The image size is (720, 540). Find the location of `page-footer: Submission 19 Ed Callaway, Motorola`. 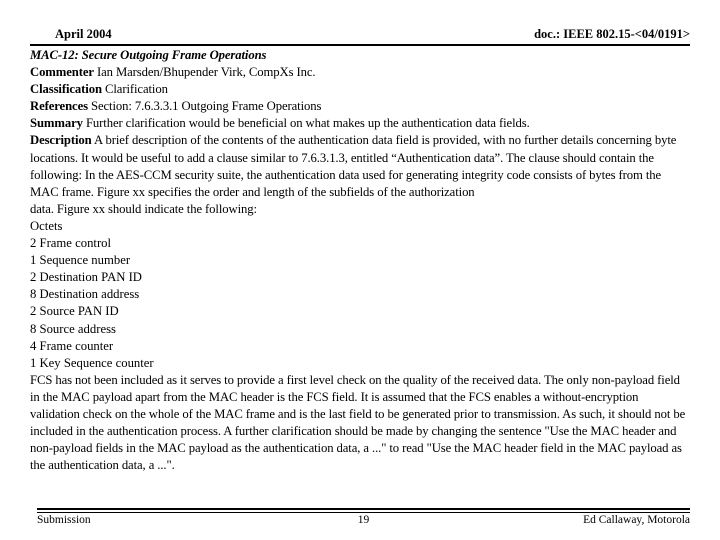

page-footer: Submission 19 Ed Callaway, Motorola is located at coordinates (363, 522).